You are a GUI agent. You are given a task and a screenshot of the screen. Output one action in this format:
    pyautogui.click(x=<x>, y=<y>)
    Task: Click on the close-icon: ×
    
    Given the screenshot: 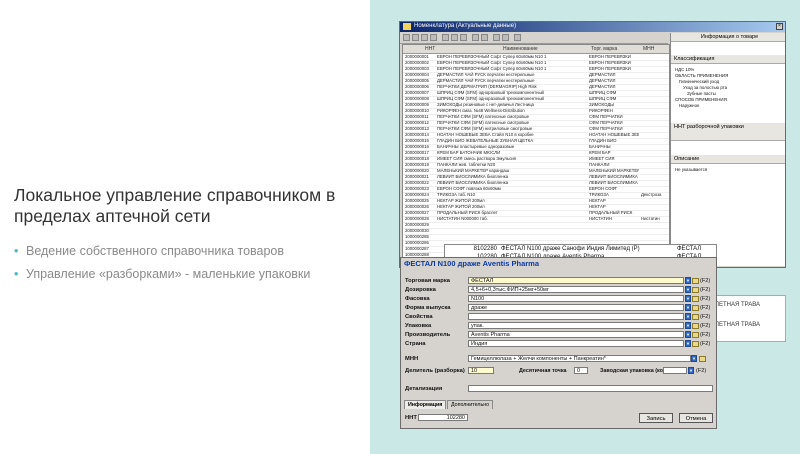 What is the action you would take?
    pyautogui.click(x=779, y=26)
    